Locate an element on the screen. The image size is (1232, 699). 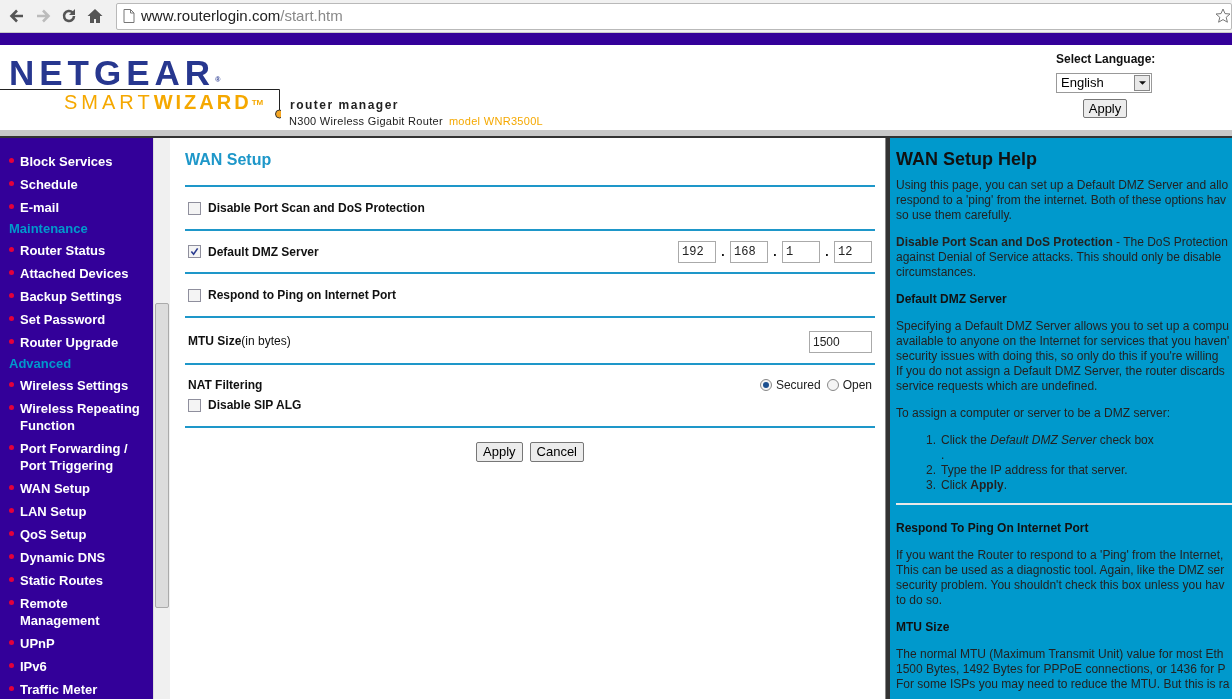
mtu-label: MTU Size(in bytes) is located at coordinates (239, 341).